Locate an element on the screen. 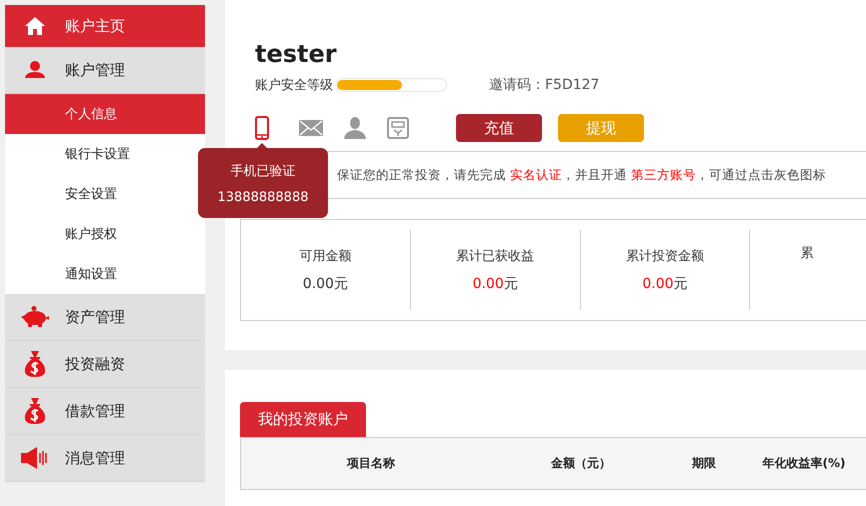  envelope-icon is located at coordinates (311, 128).